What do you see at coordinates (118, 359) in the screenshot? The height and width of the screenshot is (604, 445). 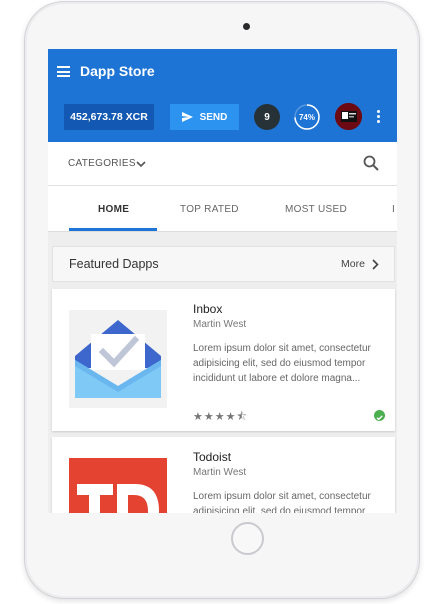 I see `inbox-app-icon` at bounding box center [118, 359].